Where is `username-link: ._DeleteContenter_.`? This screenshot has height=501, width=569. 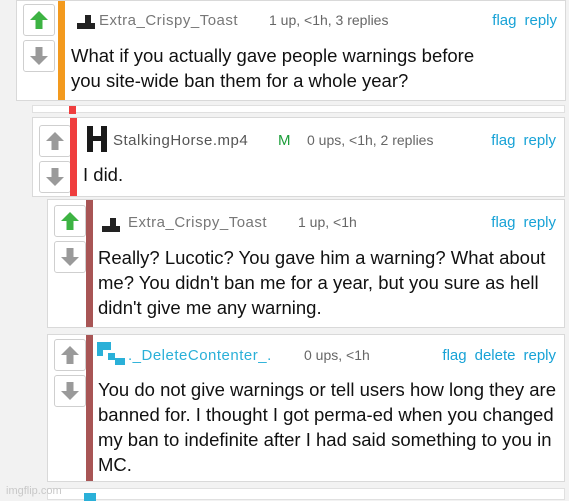
username-link: ._DeleteContenter_. is located at coordinates (200, 355).